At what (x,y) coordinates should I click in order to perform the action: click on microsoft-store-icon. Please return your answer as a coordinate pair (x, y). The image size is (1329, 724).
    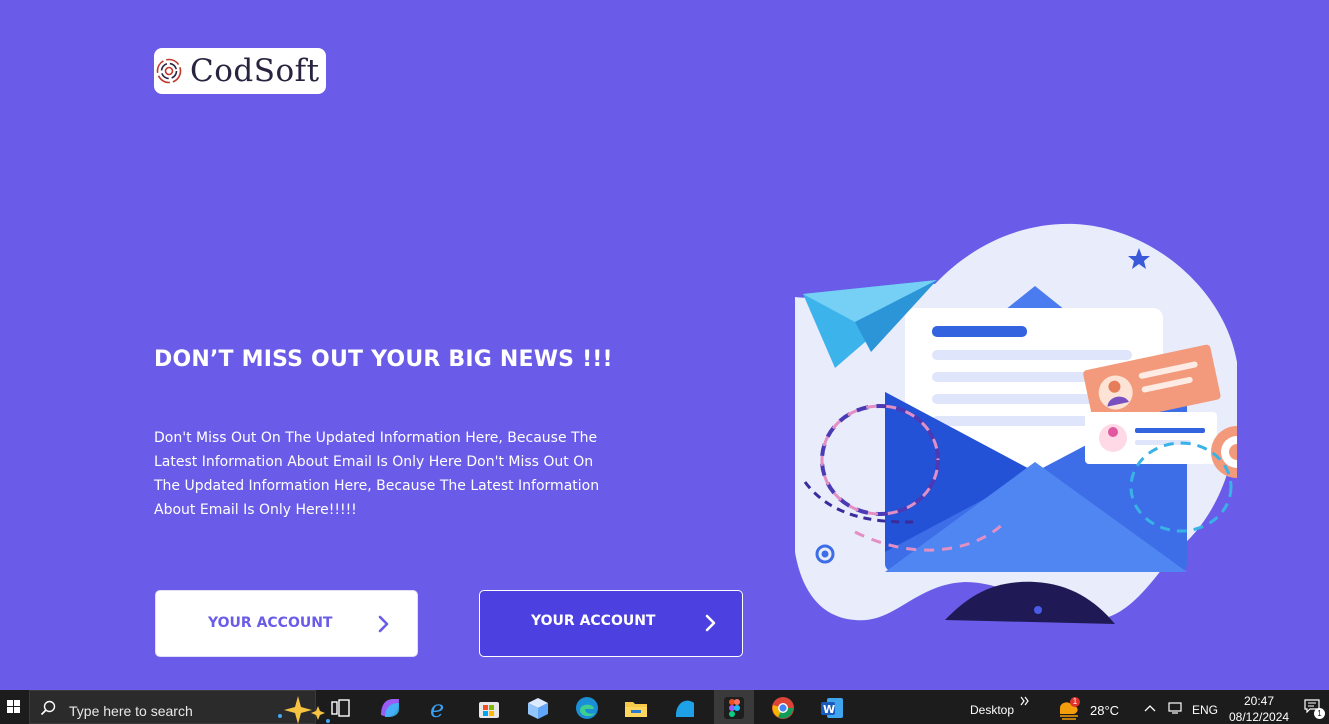
    Looking at the image, I should click on (489, 708).